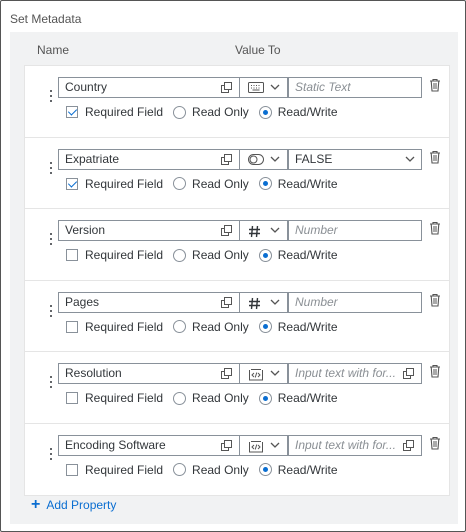  I want to click on property-name-text: Expatriate, so click(92, 158).